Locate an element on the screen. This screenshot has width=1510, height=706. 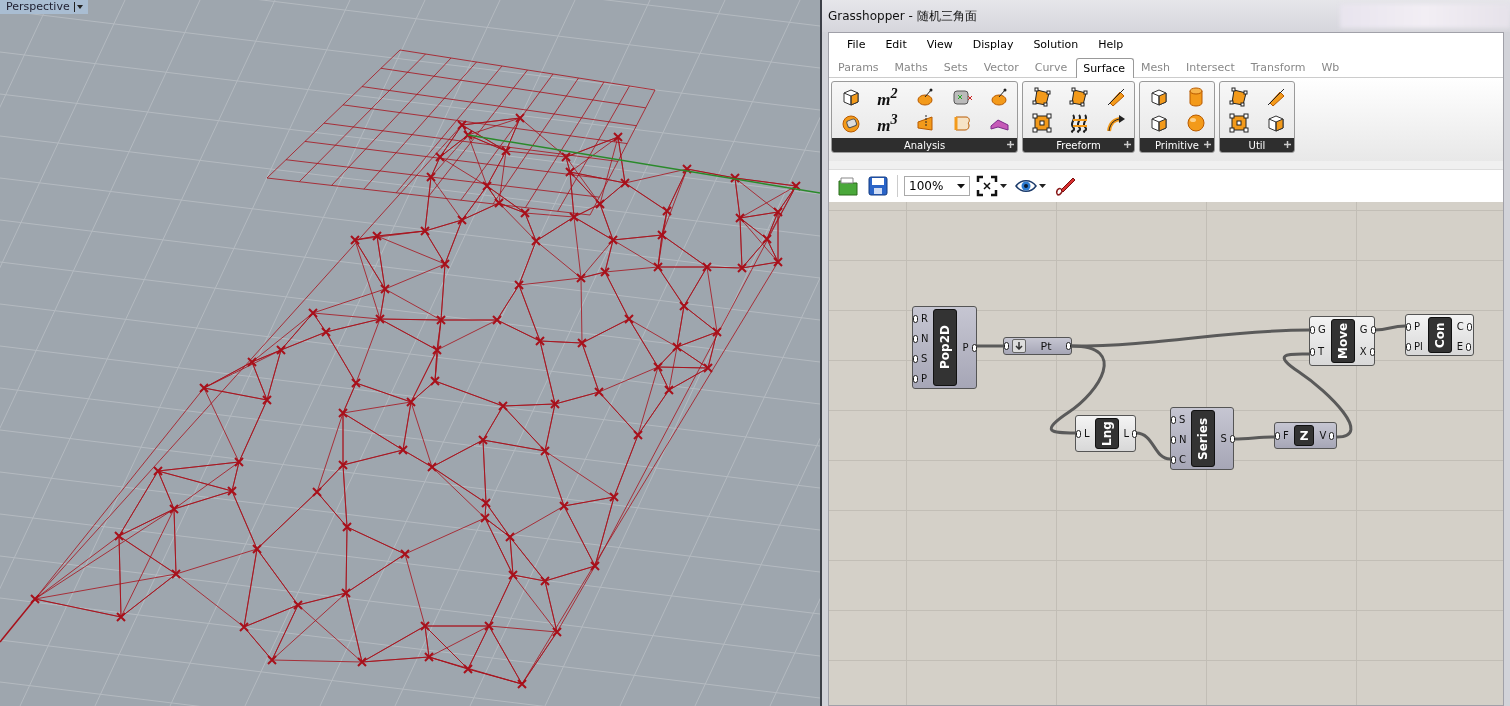
component-node: L Lng L is located at coordinates (1105, 433).